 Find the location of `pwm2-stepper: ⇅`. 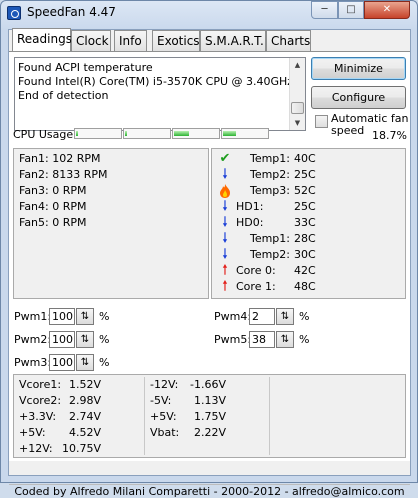

pwm2-stepper: ⇅ is located at coordinates (85, 339).